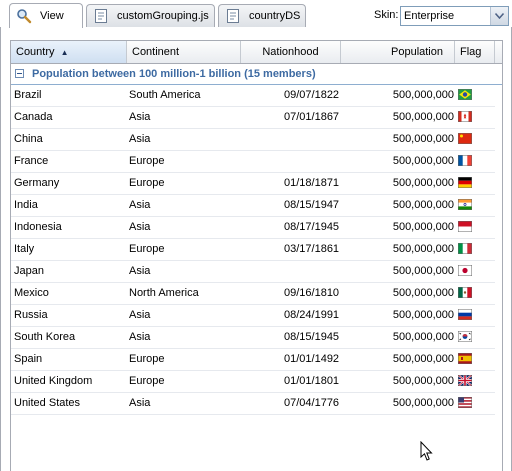 The image size is (512, 471). I want to click on skin-dropdown-button, so click(499, 16).